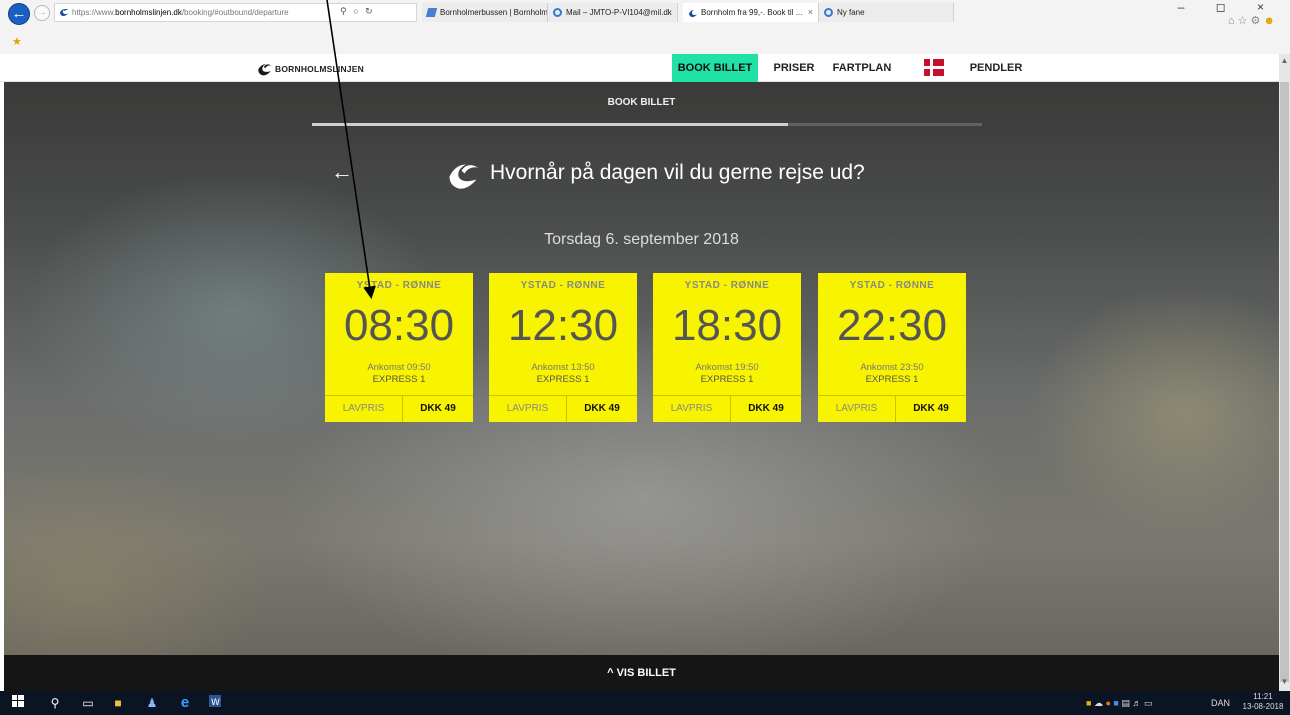 This screenshot has width=1290, height=715. I want to click on word-app-icon: W, so click(215, 703).